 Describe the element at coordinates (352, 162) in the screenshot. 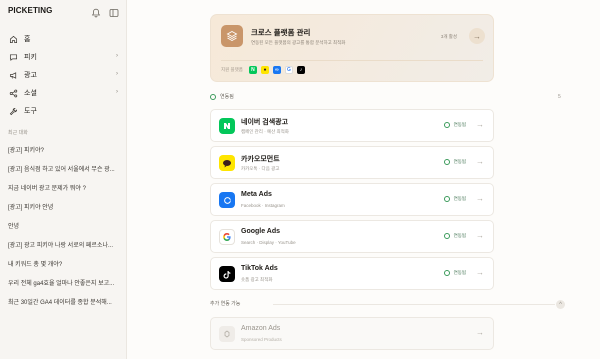

I see `platform-card-kakao: 카카오모먼트 카카오톡 · 다음 광고 연동됨 →` at that location.